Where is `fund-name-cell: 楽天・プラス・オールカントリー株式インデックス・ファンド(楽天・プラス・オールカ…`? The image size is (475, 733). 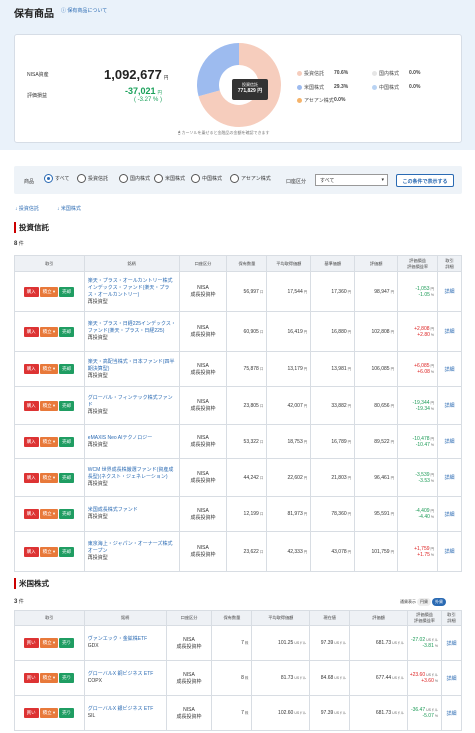
fund-name-cell: 楽天・プラス・オールカントリー株式インデックス・ファンド(楽天・プラス・オールカ… is located at coordinates (131, 291).